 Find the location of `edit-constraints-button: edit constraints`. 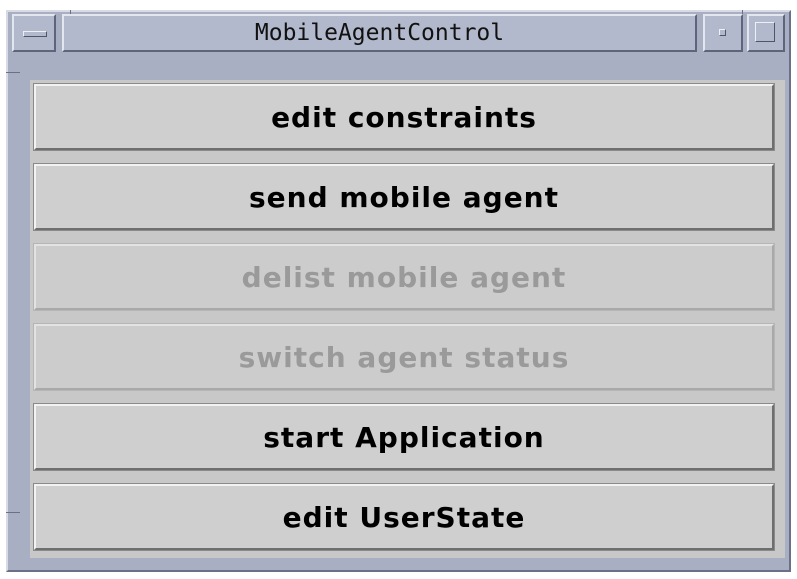

edit-constraints-button: edit constraints is located at coordinates (404, 117).